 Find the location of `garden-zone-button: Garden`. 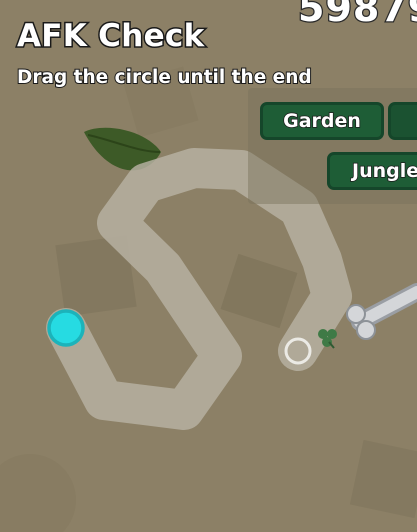

garden-zone-button: Garden is located at coordinates (322, 121).